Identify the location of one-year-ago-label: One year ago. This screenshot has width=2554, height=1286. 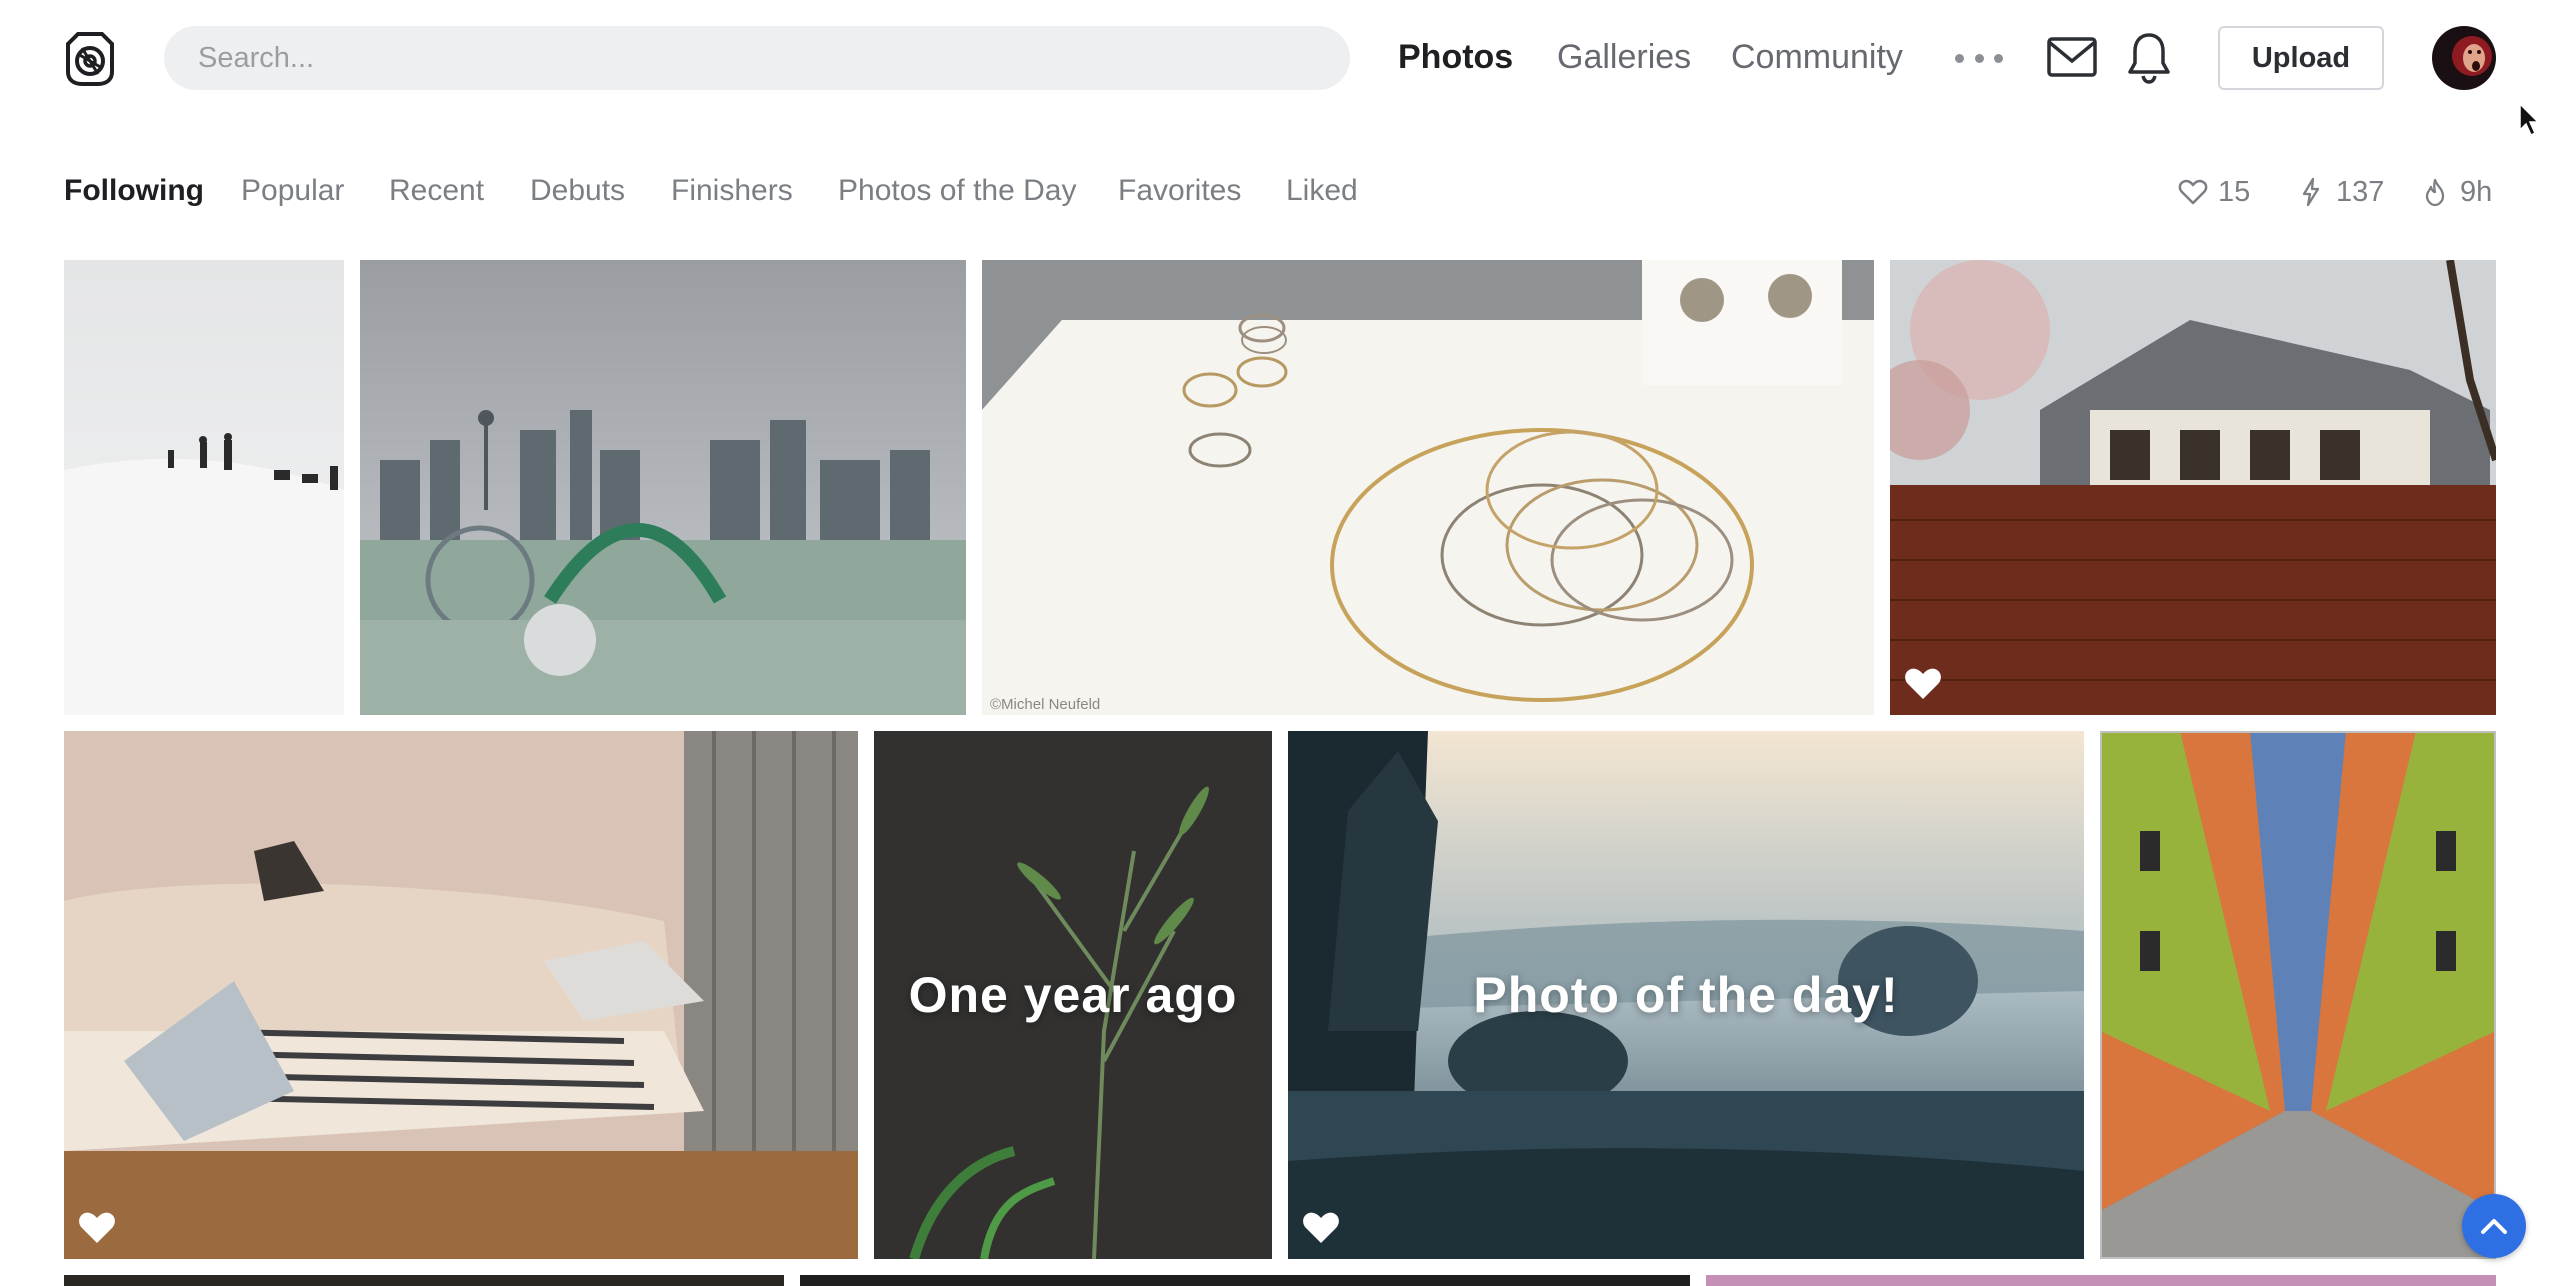
(1073, 995).